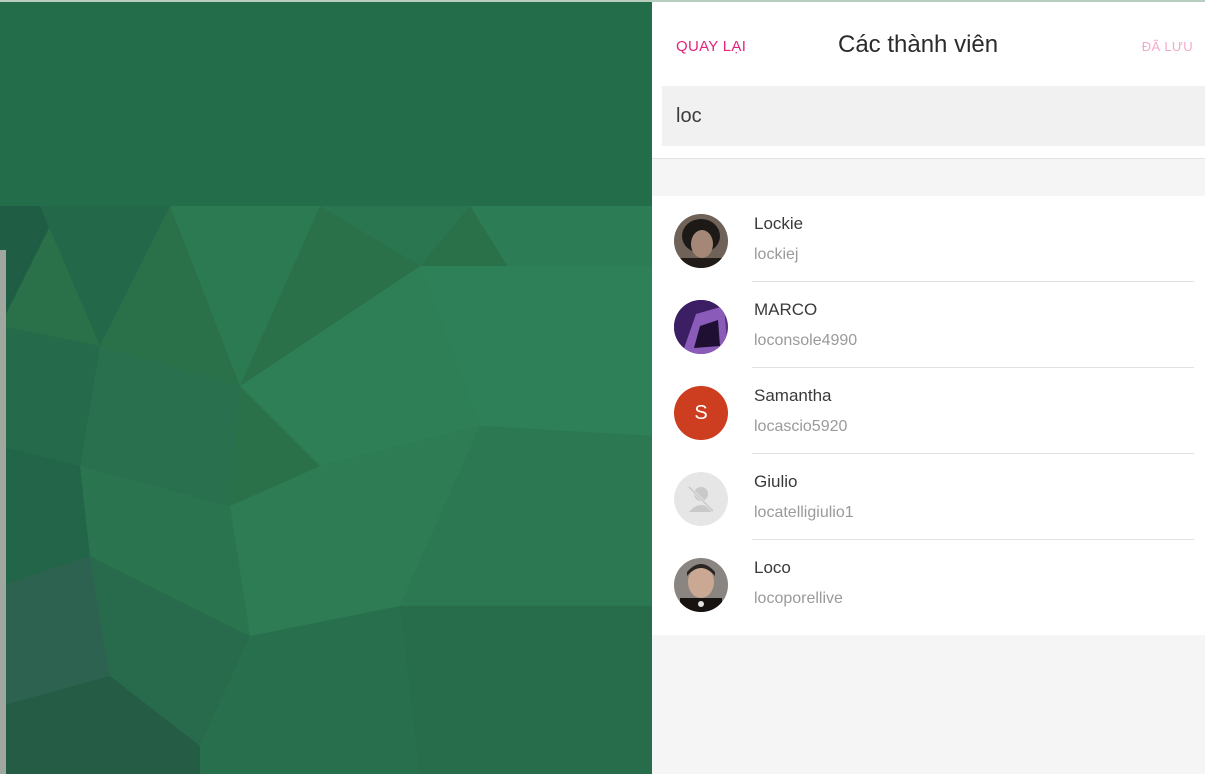 The height and width of the screenshot is (774, 1205). Describe the element at coordinates (1167, 46) in the screenshot. I see `save-button: ĐÃ LƯU` at that location.